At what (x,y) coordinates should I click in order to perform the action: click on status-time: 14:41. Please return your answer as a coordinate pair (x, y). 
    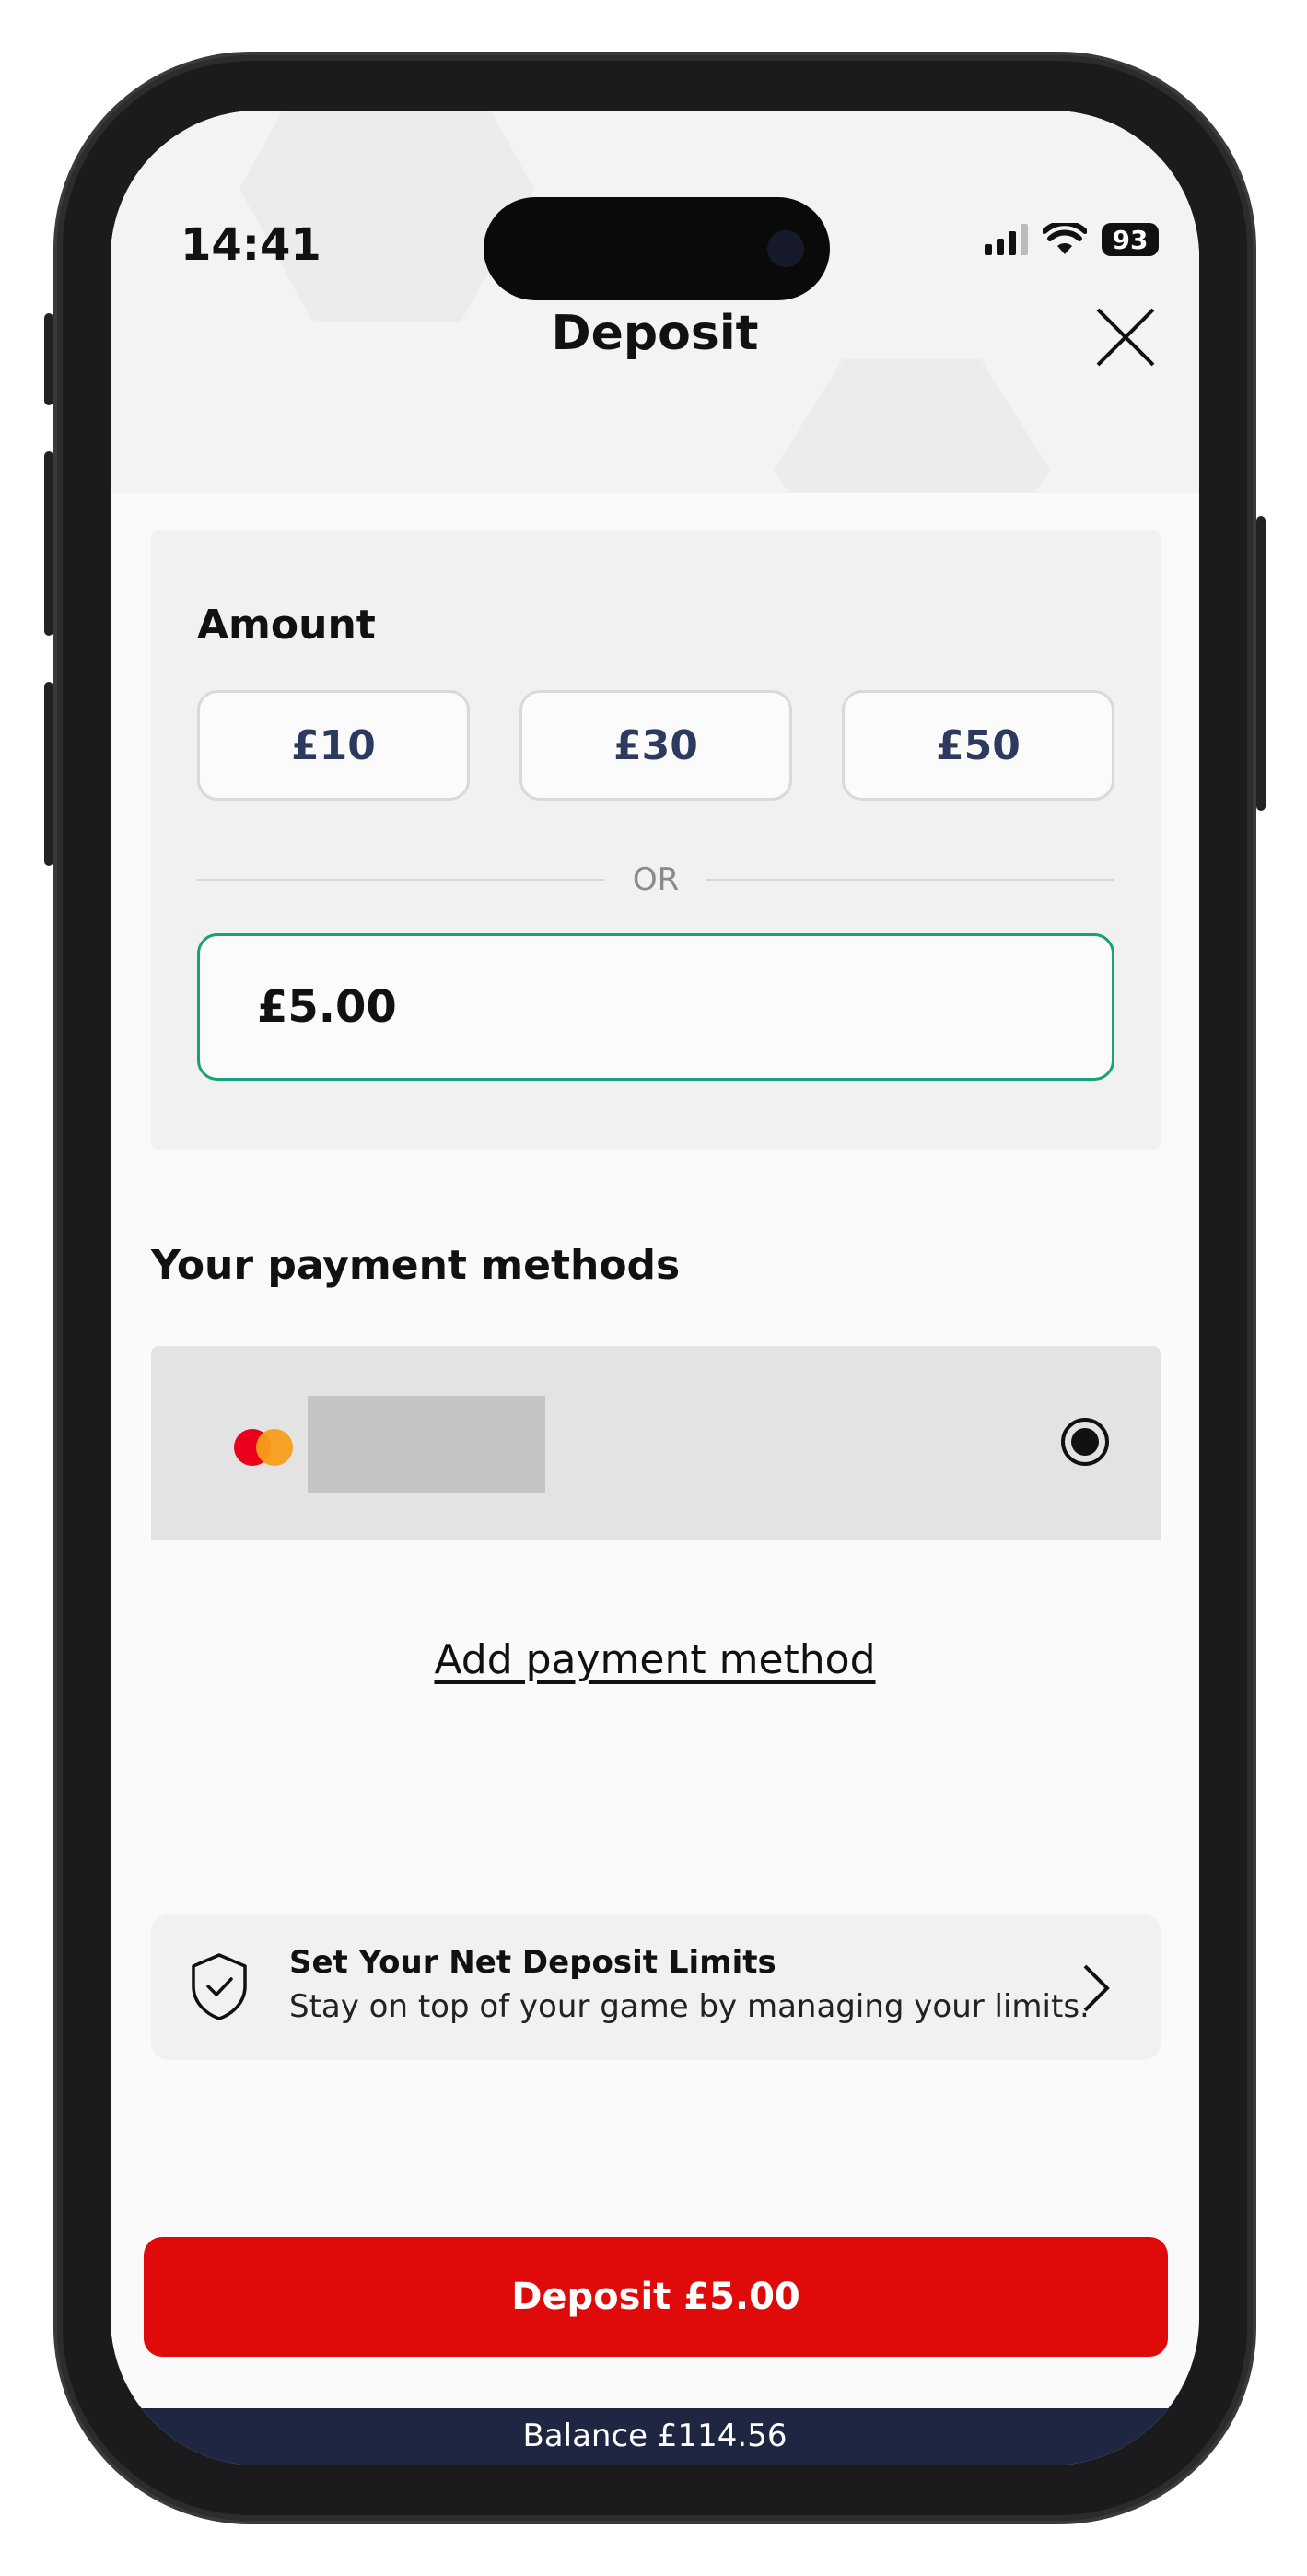
    Looking at the image, I should click on (251, 245).